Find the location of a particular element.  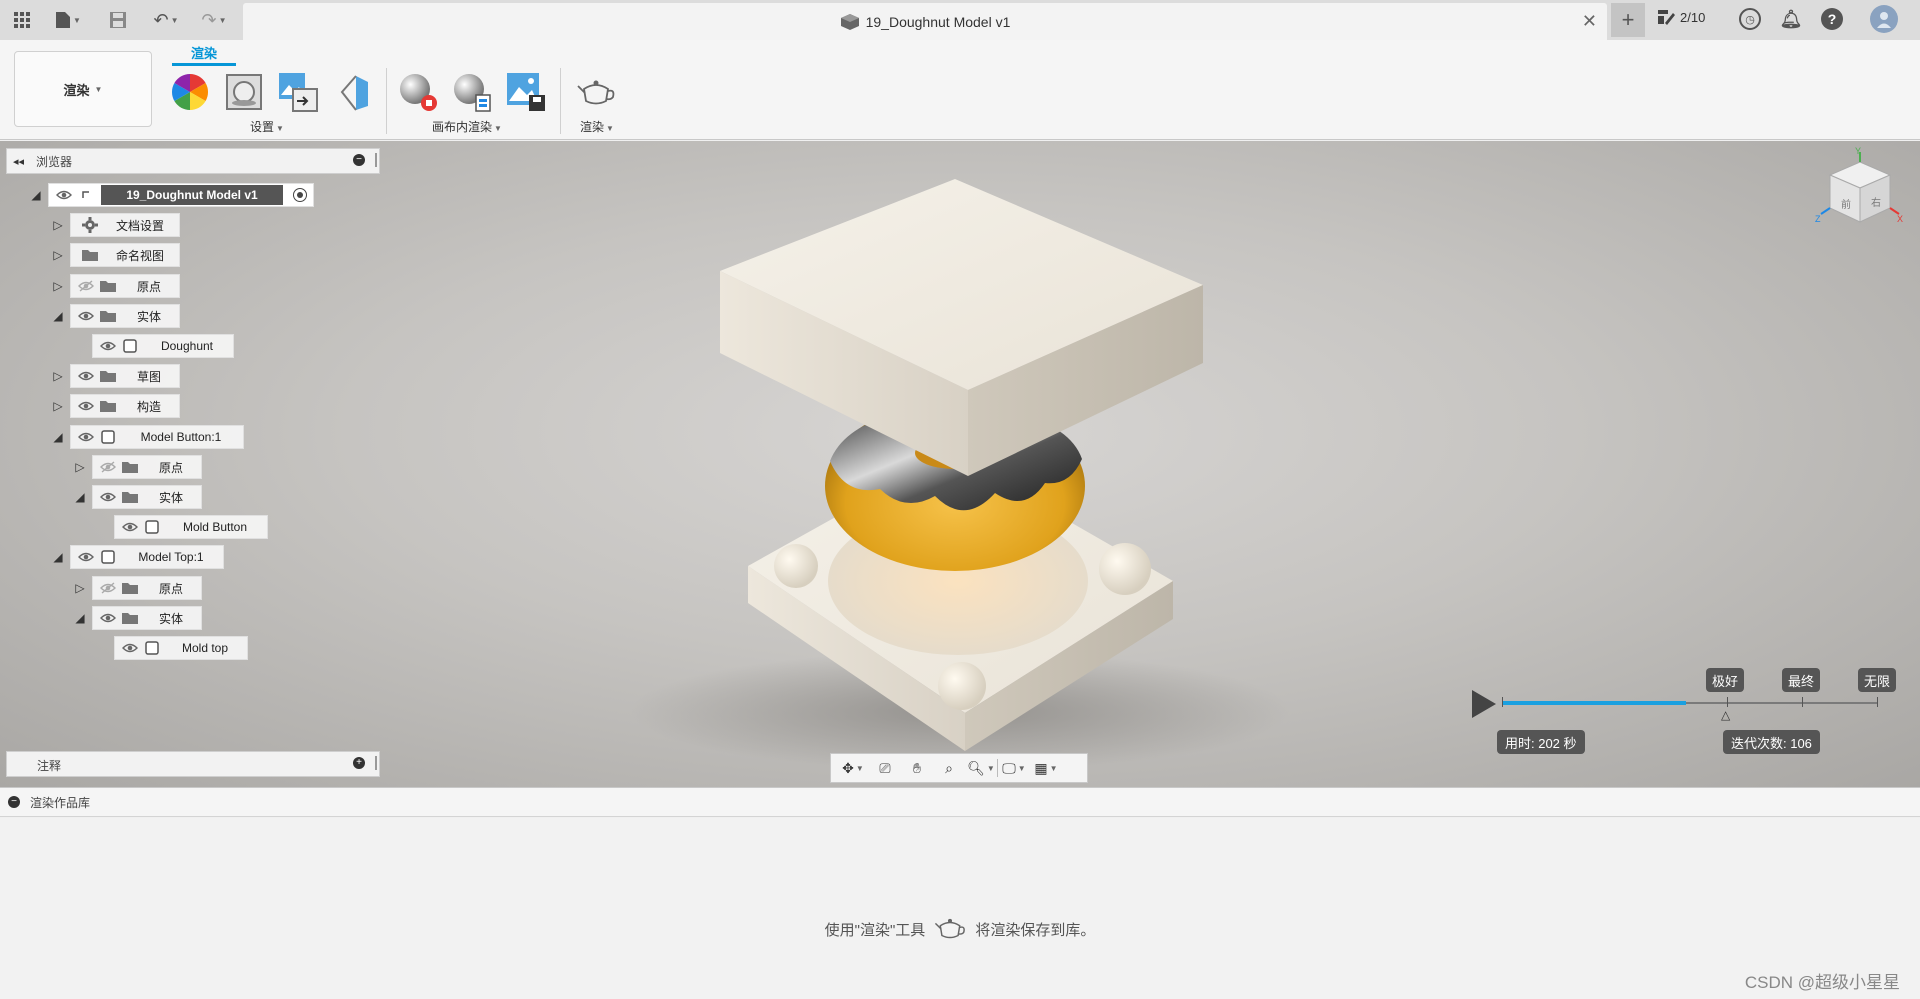

tree-body-mold-button: Mold Button is located at coordinates (191, 527).